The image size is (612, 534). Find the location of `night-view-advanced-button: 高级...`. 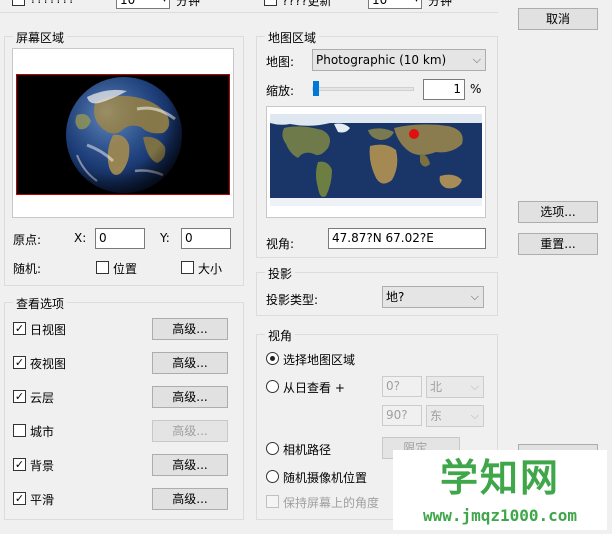

night-view-advanced-button: 高级... is located at coordinates (190, 363).